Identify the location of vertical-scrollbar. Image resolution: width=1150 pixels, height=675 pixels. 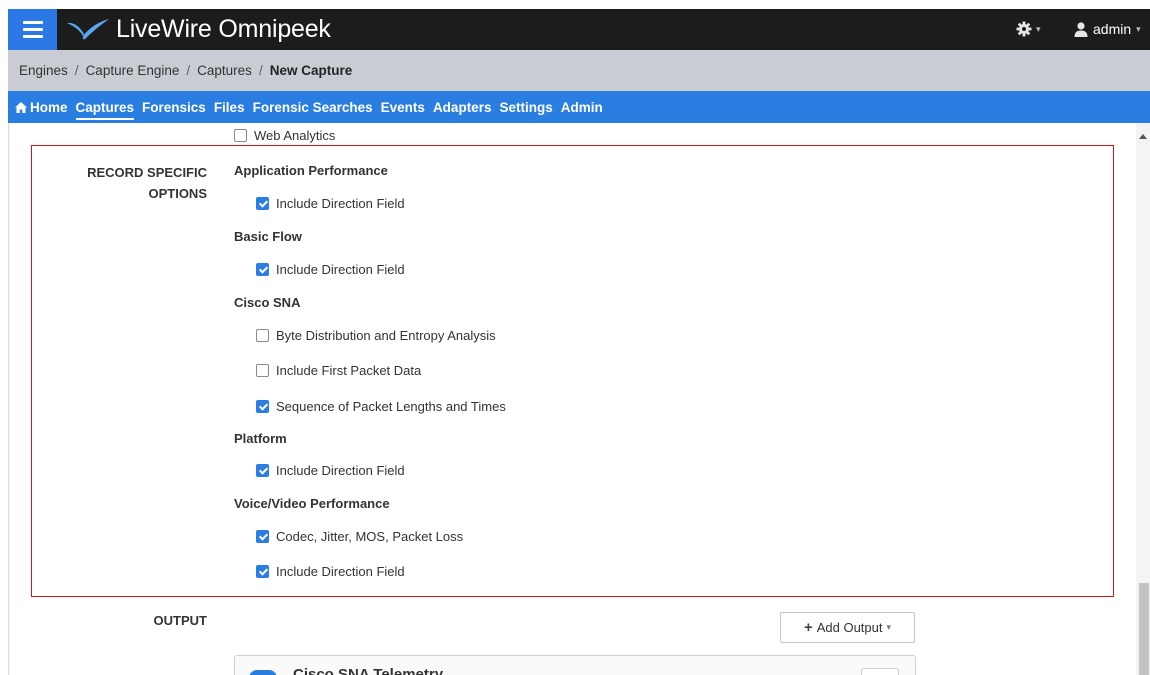
(1143, 399).